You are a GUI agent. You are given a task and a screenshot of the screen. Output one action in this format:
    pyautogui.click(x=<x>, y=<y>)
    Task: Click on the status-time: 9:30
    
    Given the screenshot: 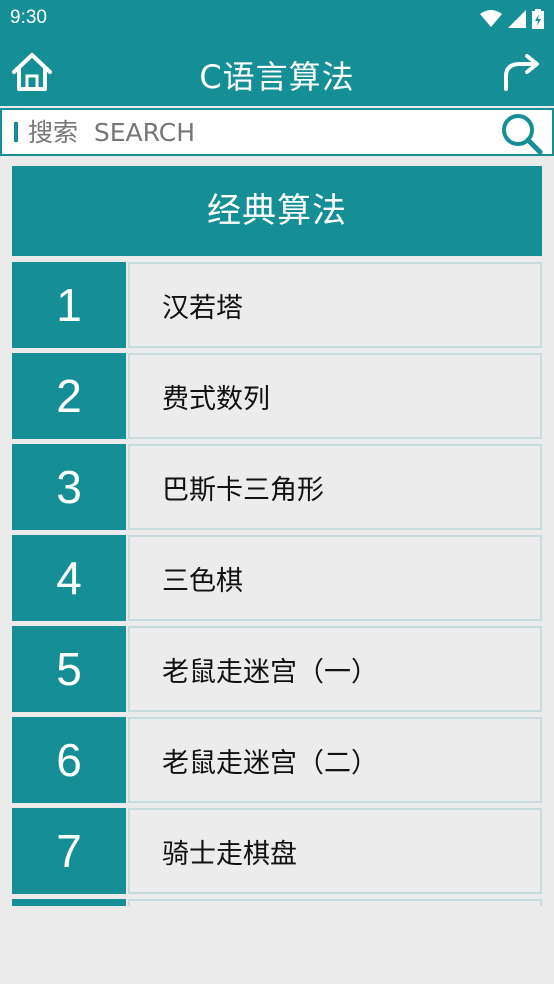 What is the action you would take?
    pyautogui.click(x=28, y=17)
    